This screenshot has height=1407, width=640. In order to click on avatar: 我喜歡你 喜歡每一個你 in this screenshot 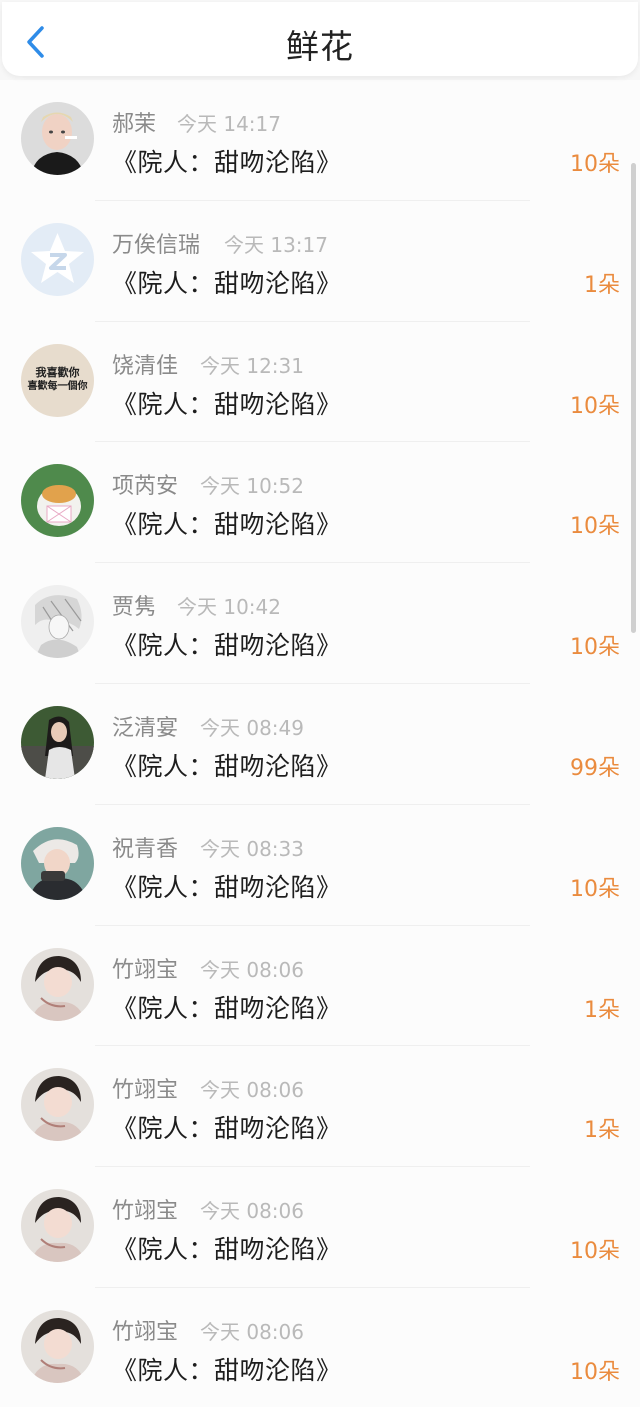, I will do `click(57, 380)`.